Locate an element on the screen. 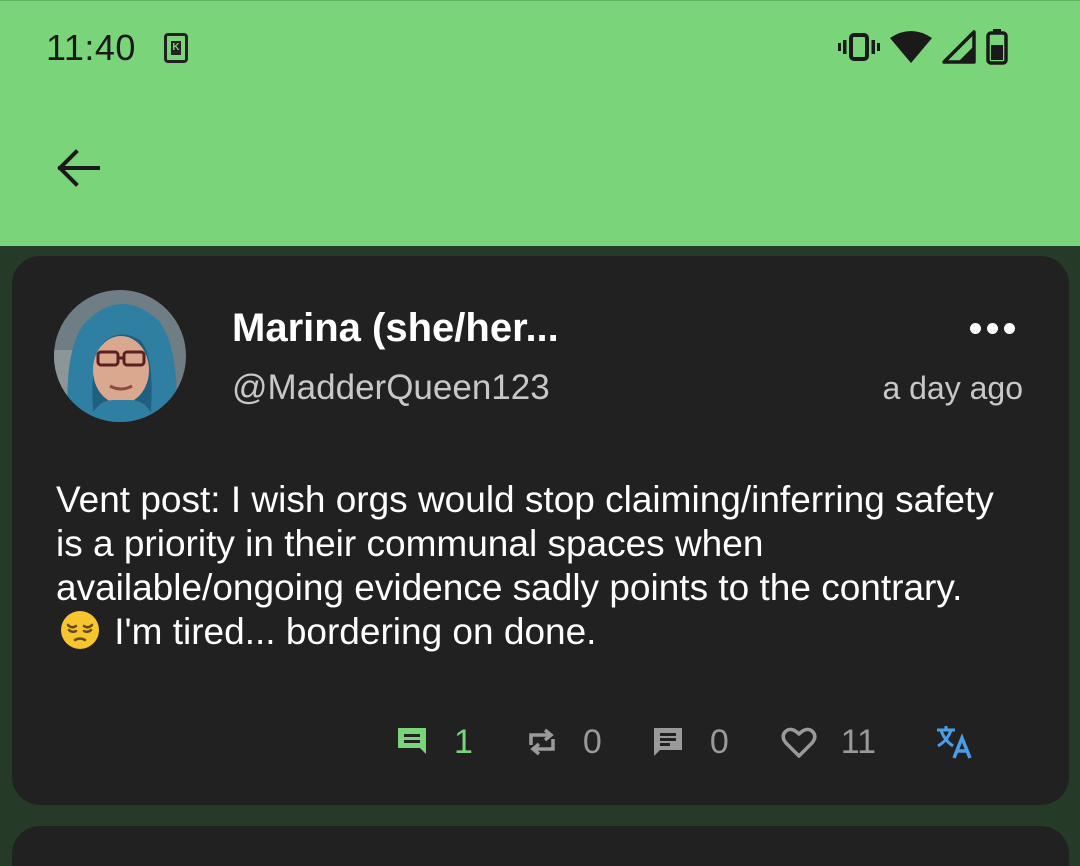 The image size is (1080, 866). battery-icon is located at coordinates (997, 47).